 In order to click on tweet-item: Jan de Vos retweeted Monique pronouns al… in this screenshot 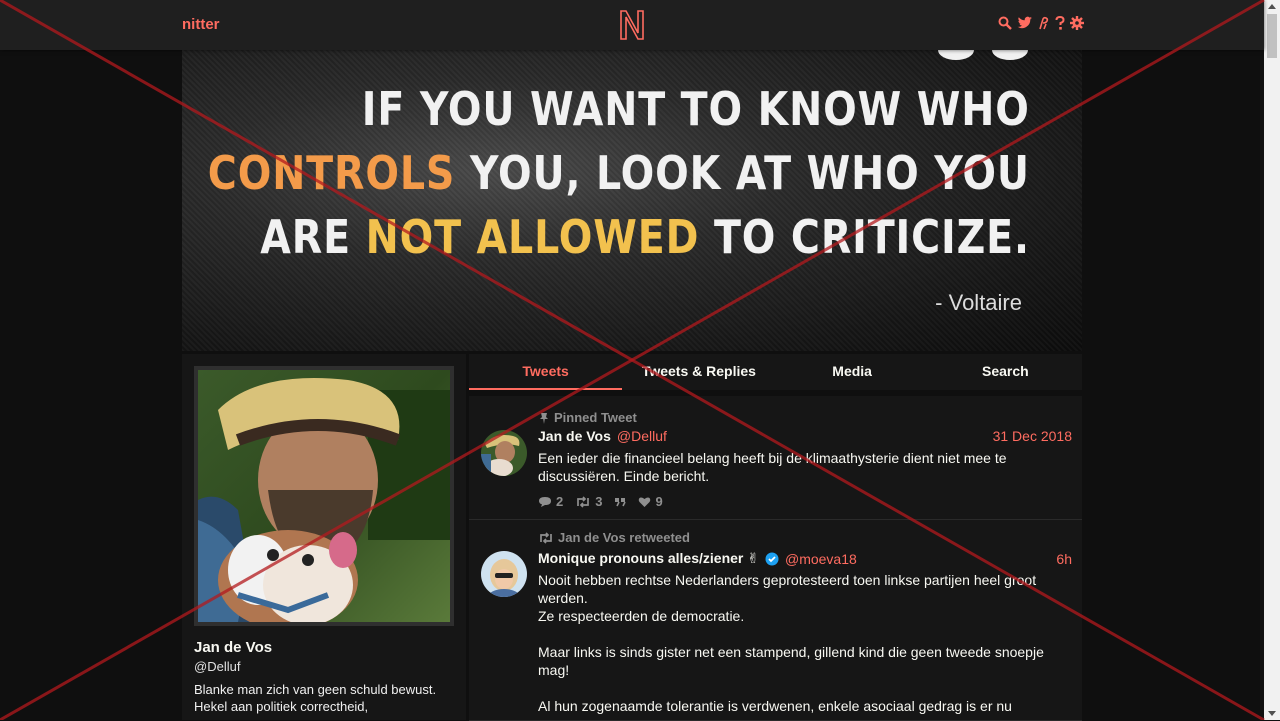, I will do `click(775, 620)`.